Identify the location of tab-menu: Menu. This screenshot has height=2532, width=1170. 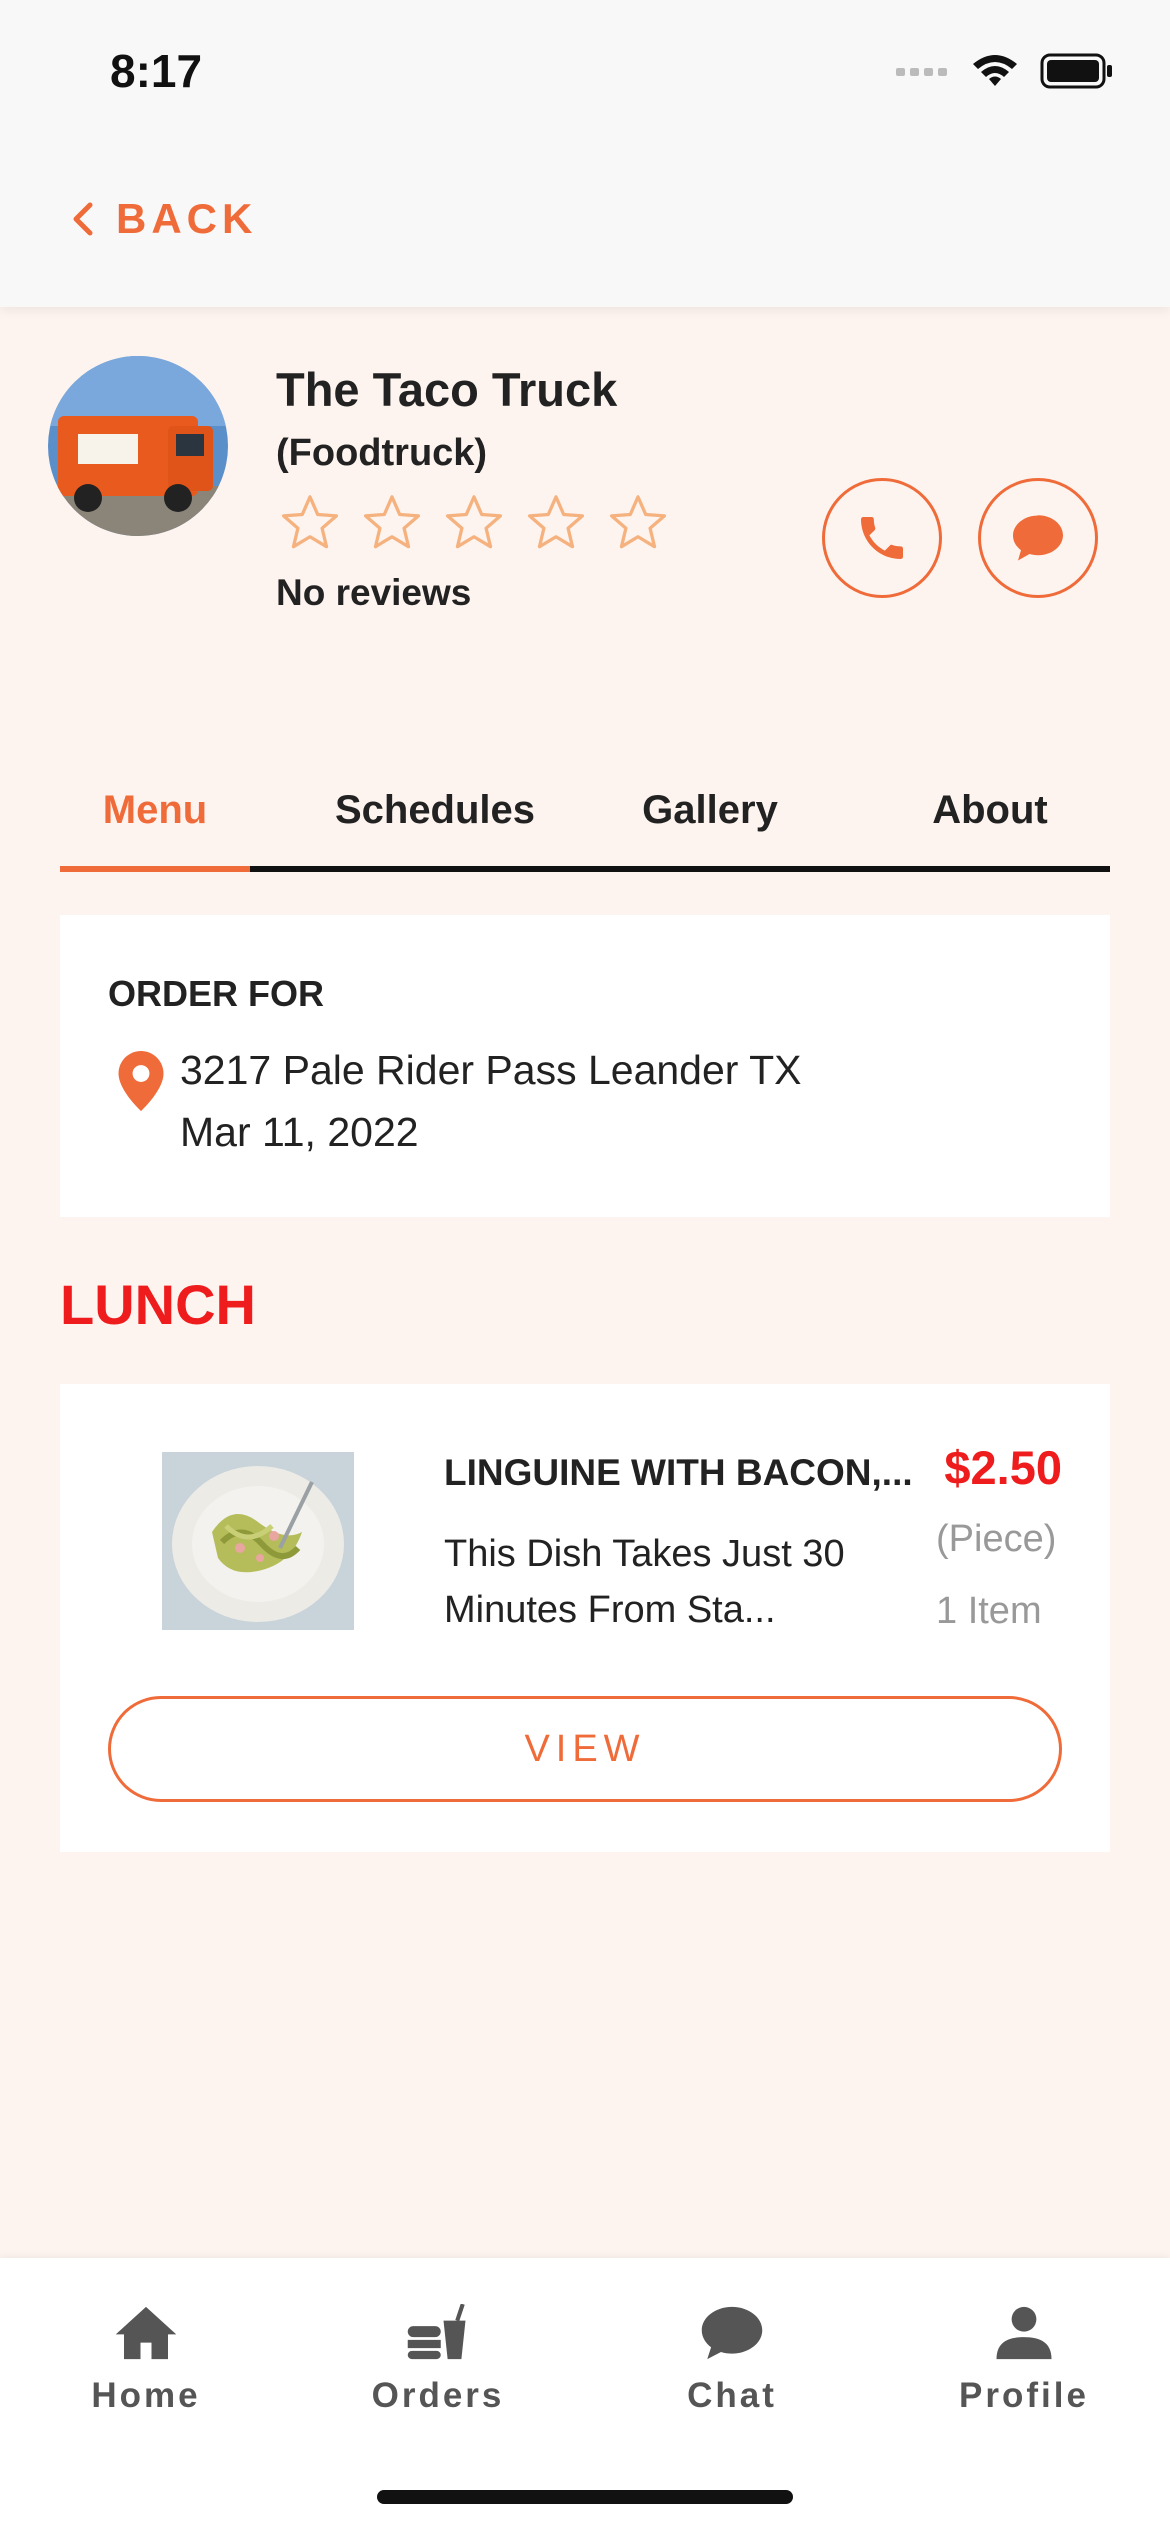
(155, 810).